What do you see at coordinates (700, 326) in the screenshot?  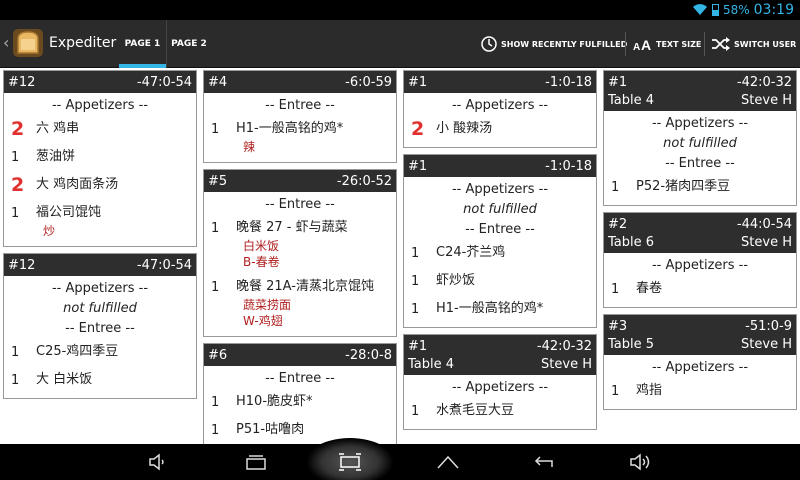 I see `ticket-header-row: #3 -51:0-9` at bounding box center [700, 326].